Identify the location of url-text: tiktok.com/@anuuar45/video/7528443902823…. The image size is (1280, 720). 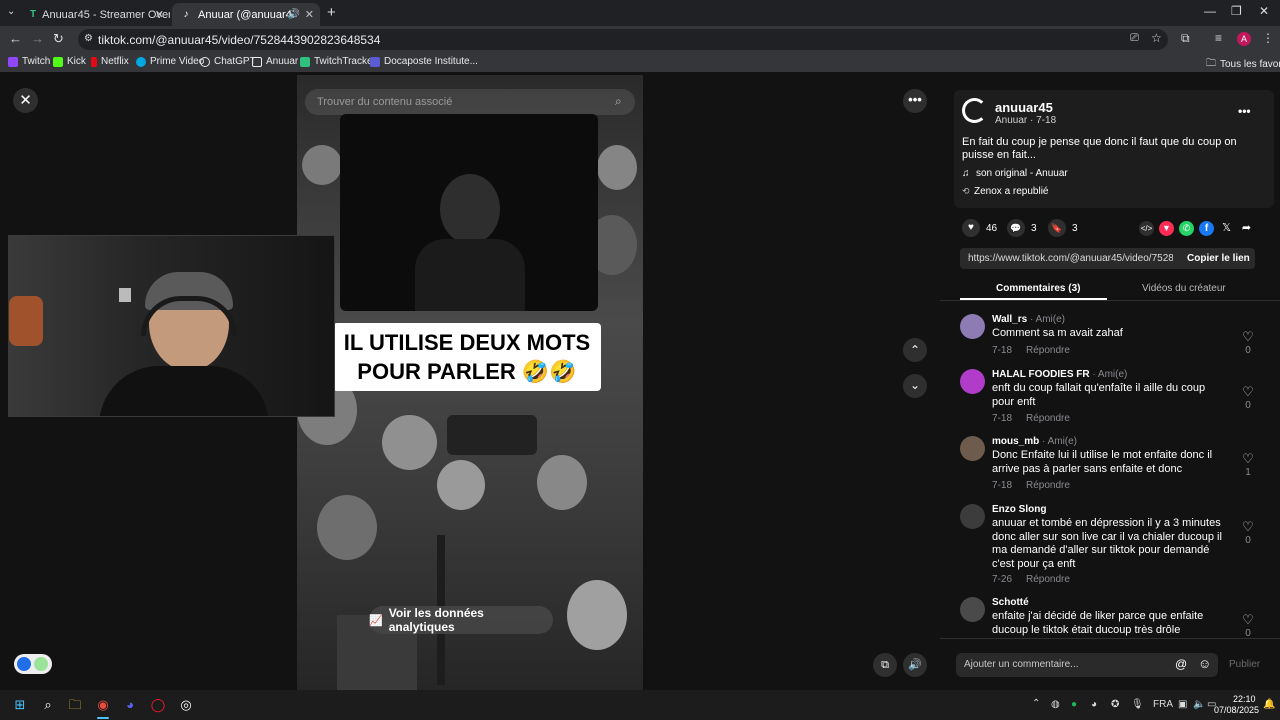
(239, 40).